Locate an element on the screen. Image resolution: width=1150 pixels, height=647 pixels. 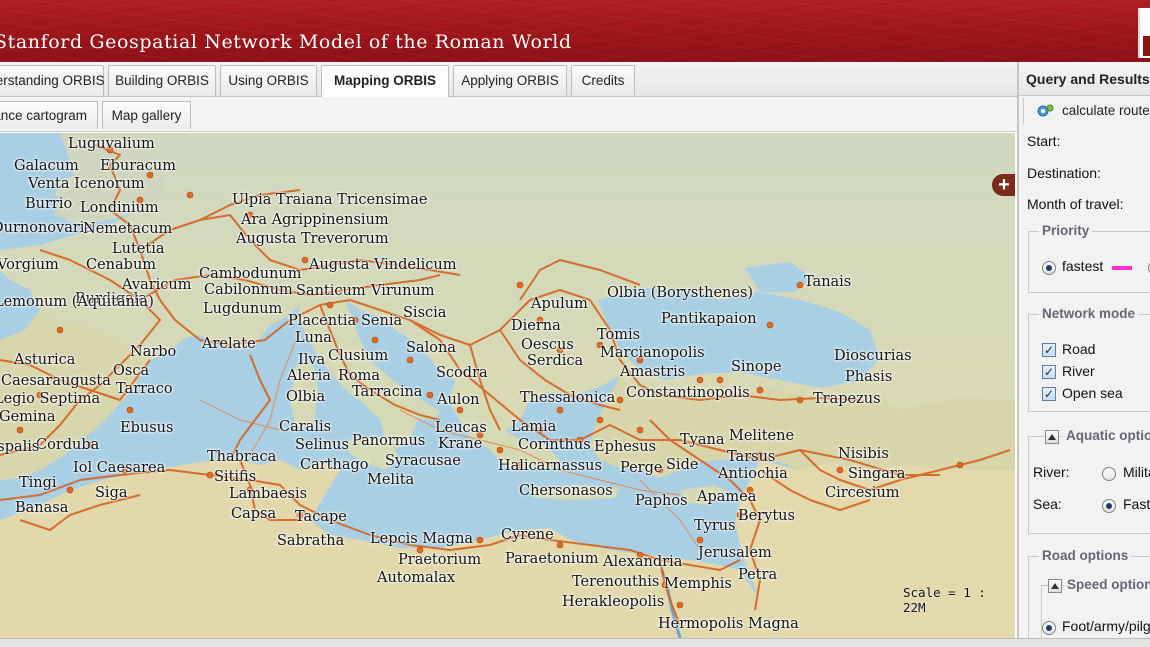
city-label: Hermopolis Magna is located at coordinates (728, 624).